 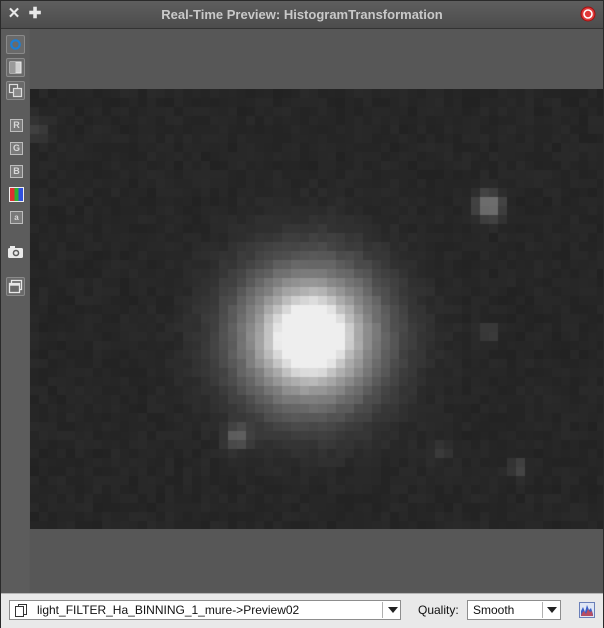 What do you see at coordinates (16, 125) in the screenshot?
I see `channel-red-button: R` at bounding box center [16, 125].